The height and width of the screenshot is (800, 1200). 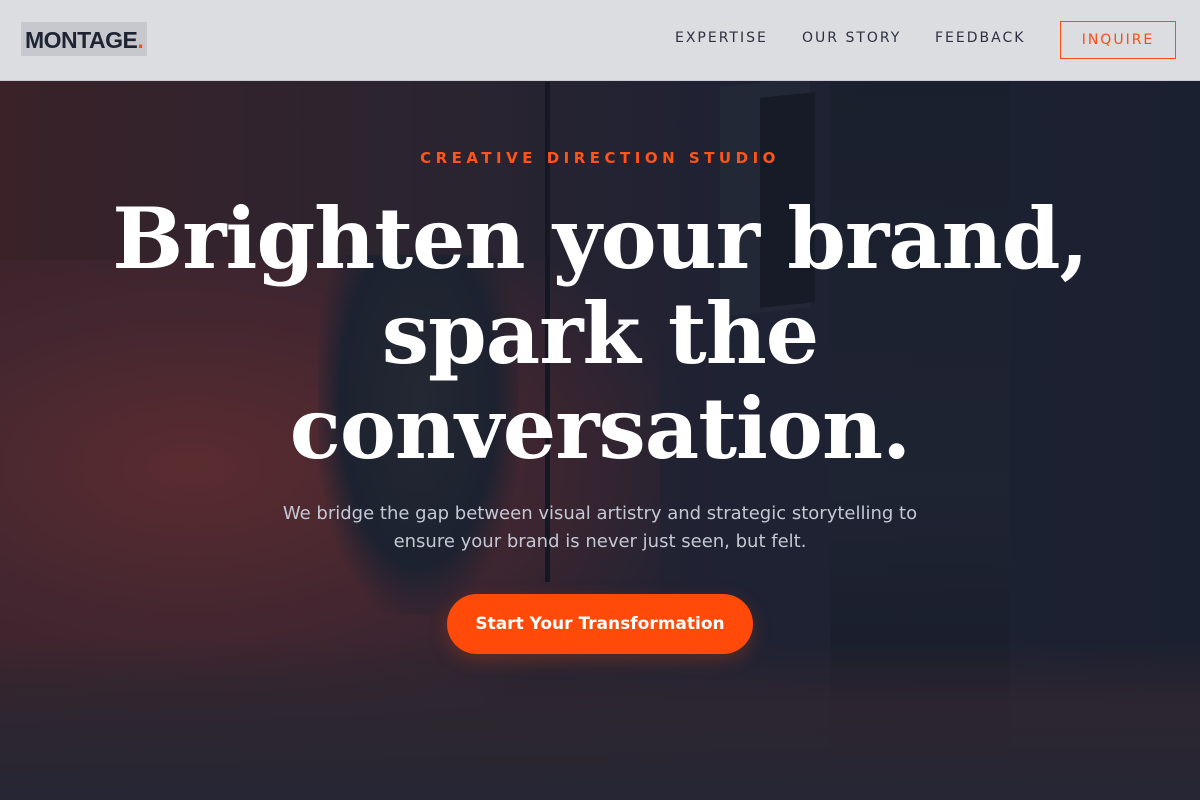 I want to click on montage-logo: MONTAGE., so click(x=84, y=39).